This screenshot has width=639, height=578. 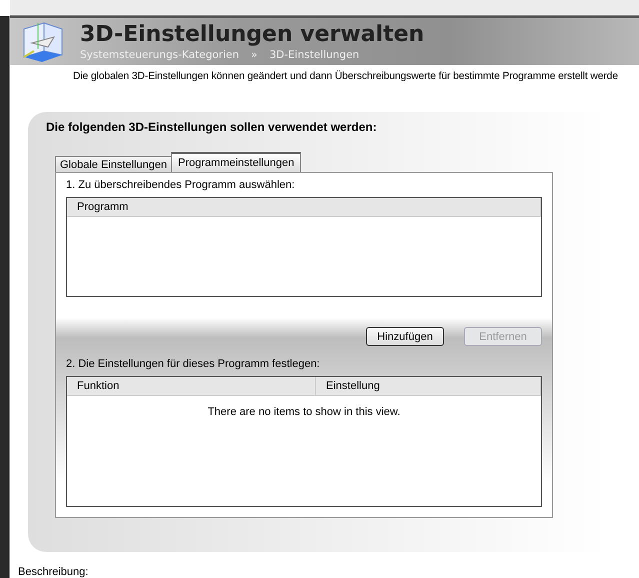 I want to click on tab: Programmeinstellungen, so click(x=236, y=162).